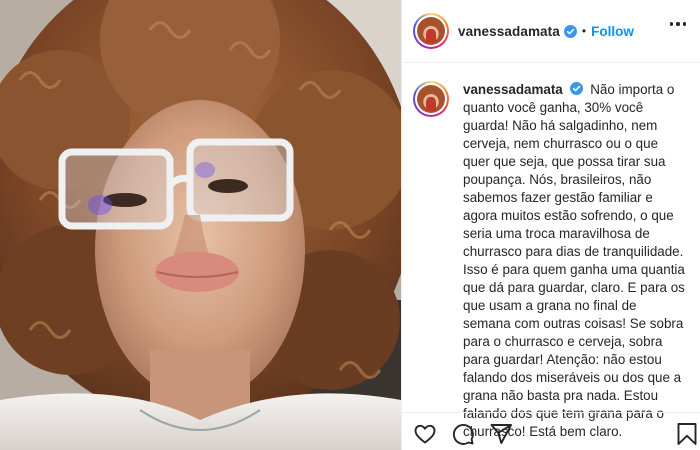 Image resolution: width=700 pixels, height=450 pixels. I want to click on avatar, so click(431, 31).